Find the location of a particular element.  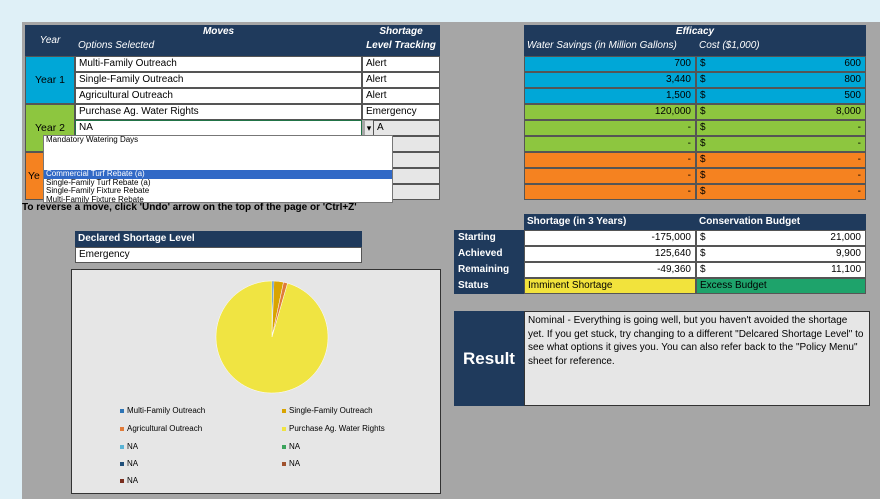

legend-item: Agricultural Outreach is located at coordinates (161, 428).